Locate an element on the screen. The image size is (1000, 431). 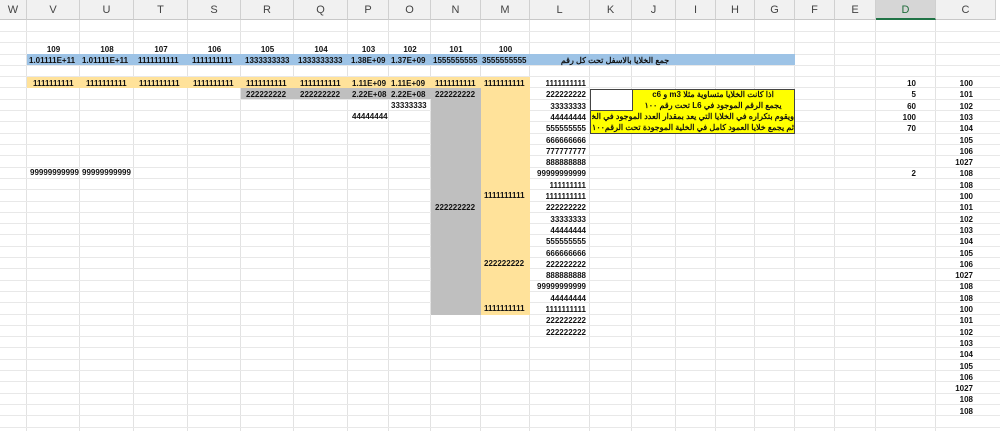
sum-u: 1.01111E+11 is located at coordinates (105, 60).